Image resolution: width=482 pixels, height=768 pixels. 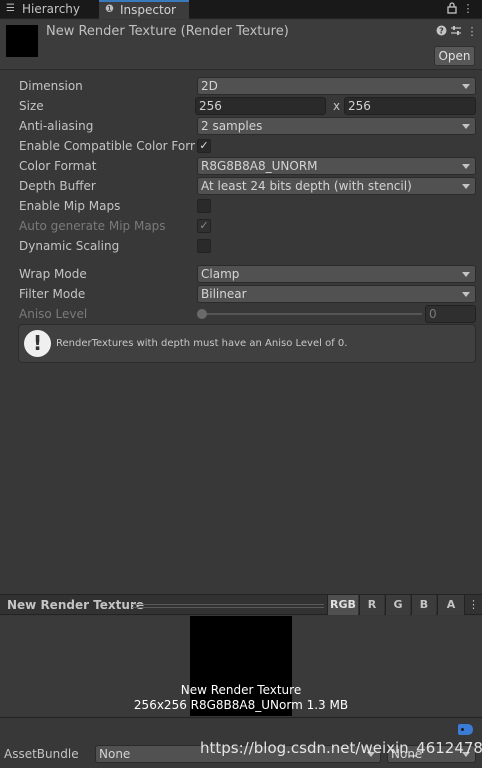 What do you see at coordinates (468, 9) in the screenshot?
I see `kebab-menu-icon: ⋮` at bounding box center [468, 9].